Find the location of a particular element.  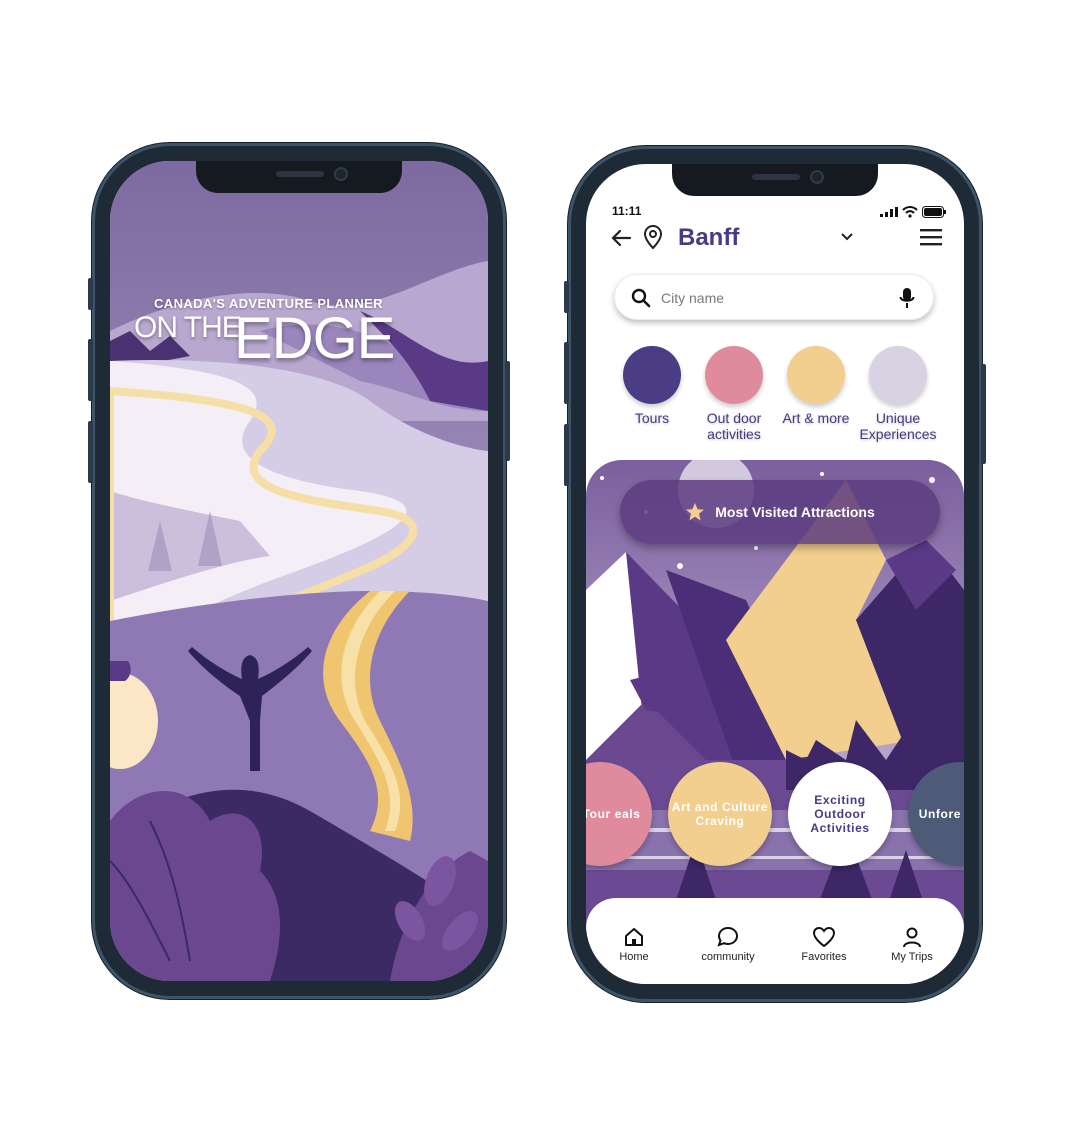

search-bar is located at coordinates (774, 297).